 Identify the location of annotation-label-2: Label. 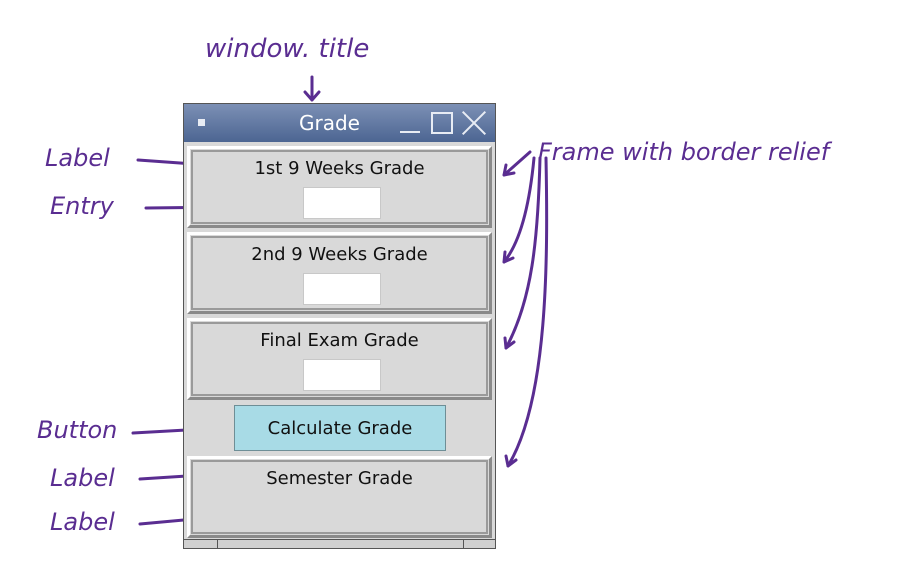
(82, 478).